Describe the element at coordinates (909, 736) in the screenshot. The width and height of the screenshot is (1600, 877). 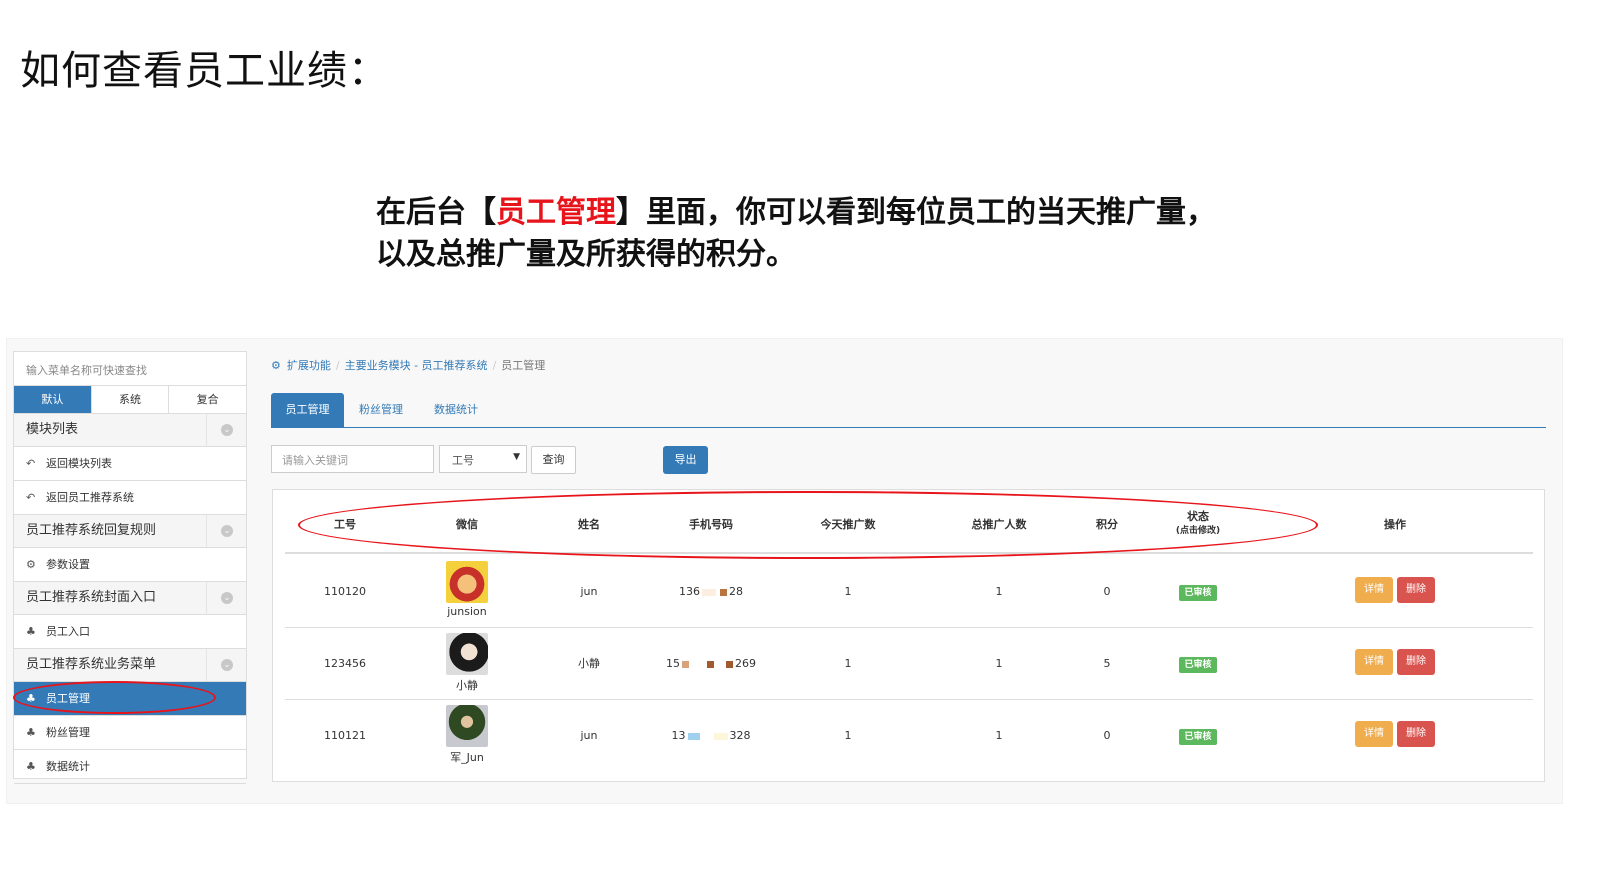
I see `table-row: 110121 军_Jun jun 13 328 1 1 0 已审核 详情 删除` at that location.